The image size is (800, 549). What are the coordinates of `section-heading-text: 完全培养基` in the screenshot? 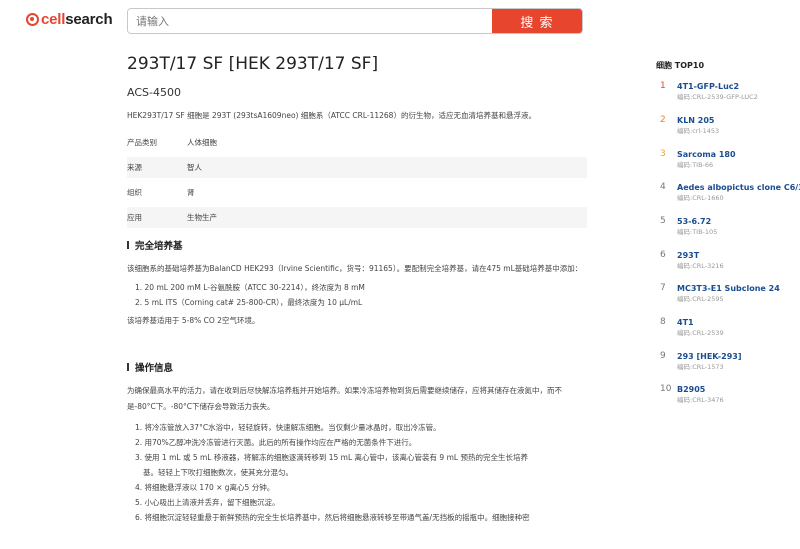 It's located at (159, 246).